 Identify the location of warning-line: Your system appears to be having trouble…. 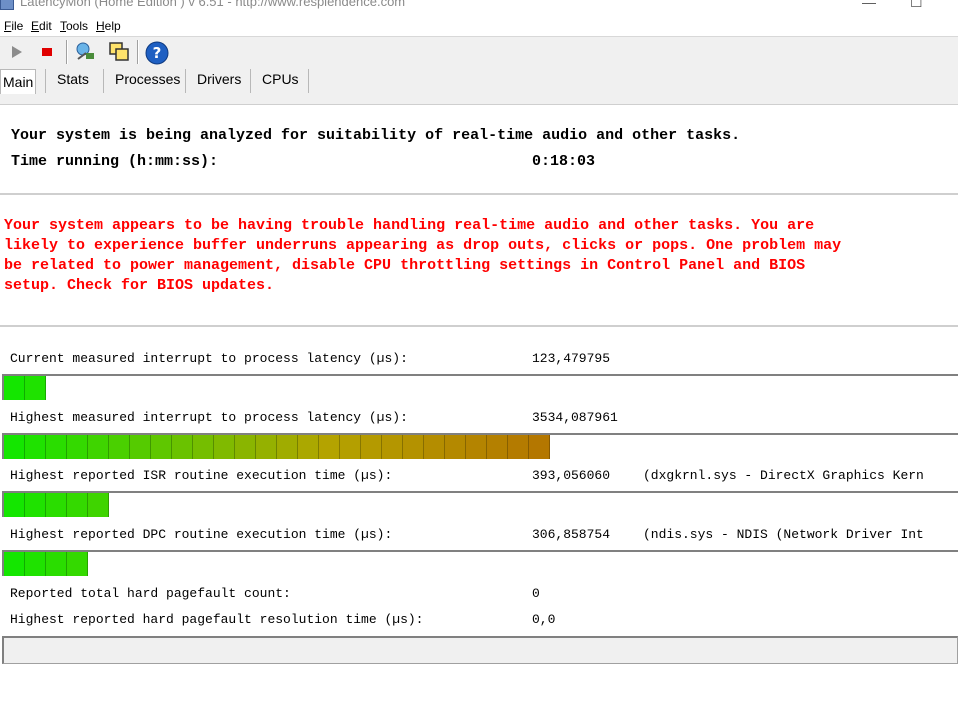
(409, 225).